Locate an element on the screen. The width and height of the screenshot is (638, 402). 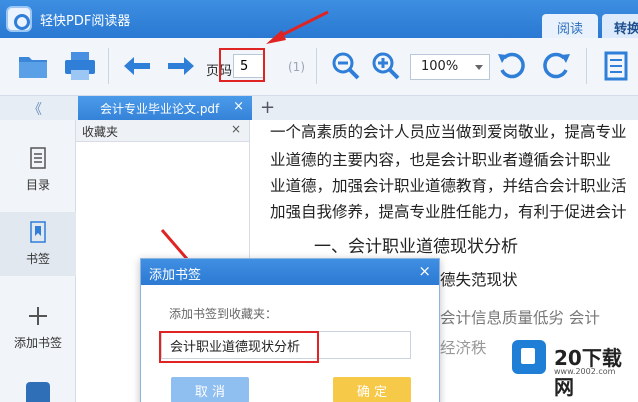
sidebar-item-add-bookmark: 添加书签 is located at coordinates (38, 328).